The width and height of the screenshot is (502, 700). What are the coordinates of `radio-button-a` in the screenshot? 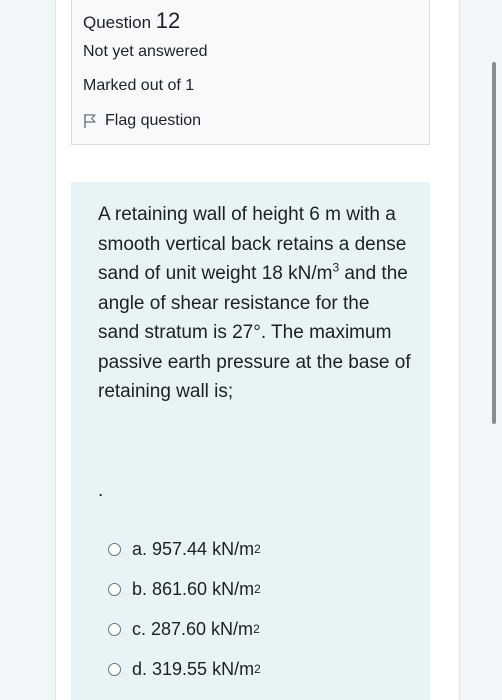 It's located at (114, 549).